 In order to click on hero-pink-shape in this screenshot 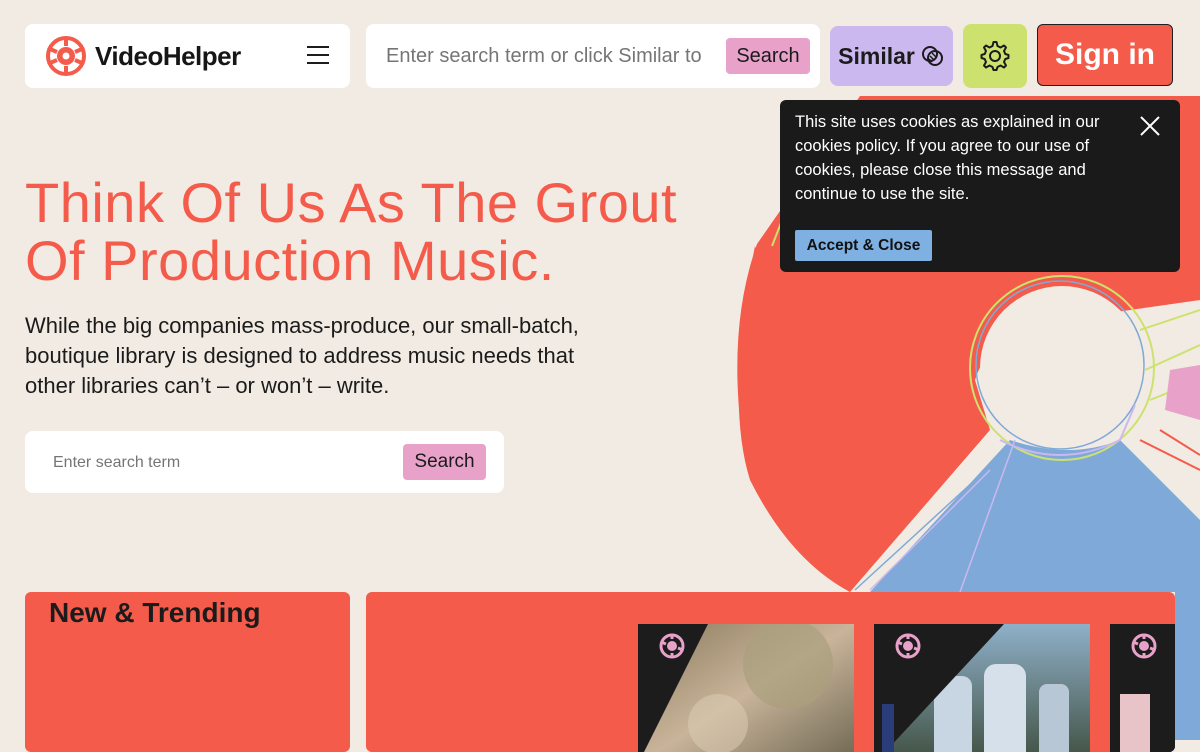, I will do `click(1182, 392)`.